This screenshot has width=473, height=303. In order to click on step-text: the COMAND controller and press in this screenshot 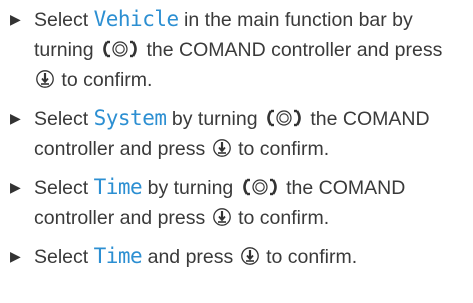, I will do `click(292, 50)`.